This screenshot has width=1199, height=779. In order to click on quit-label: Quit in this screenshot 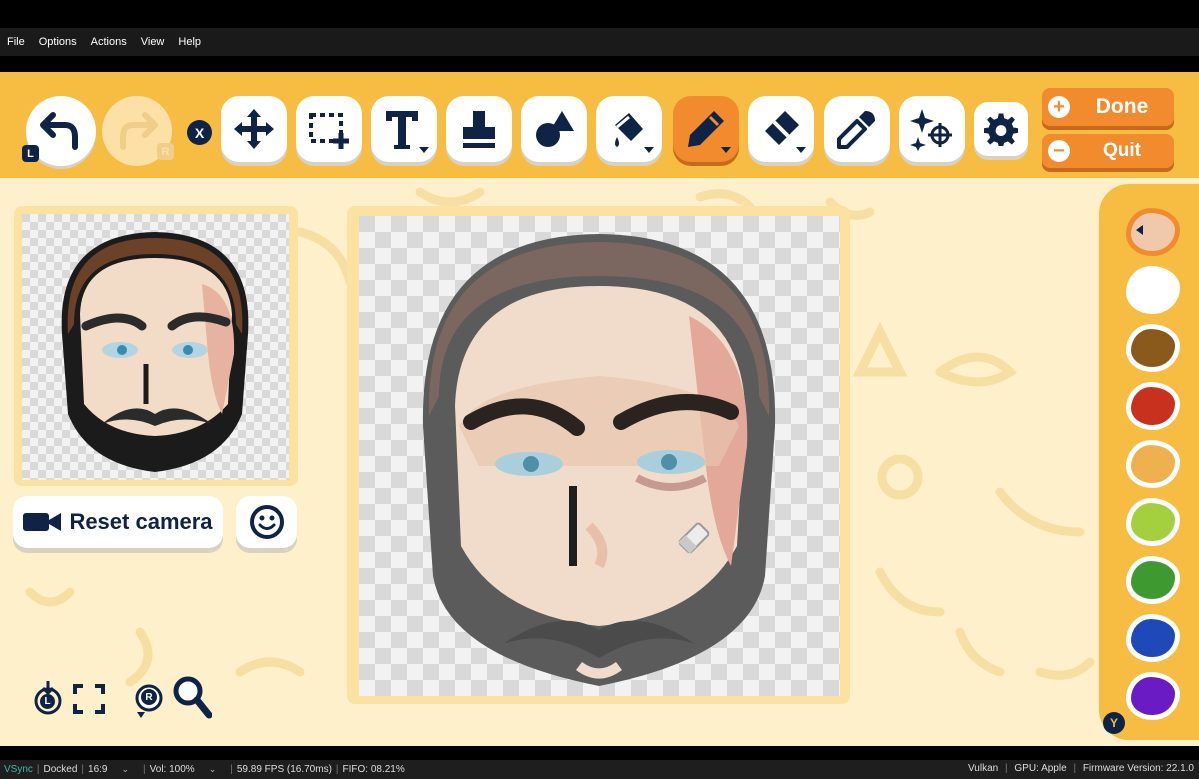, I will do `click(1122, 150)`.